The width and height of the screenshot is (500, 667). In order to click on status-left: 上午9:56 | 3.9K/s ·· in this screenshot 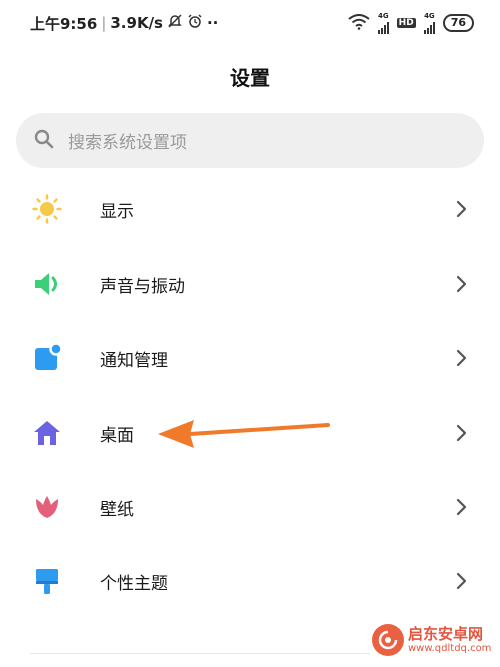, I will do `click(124, 23)`.